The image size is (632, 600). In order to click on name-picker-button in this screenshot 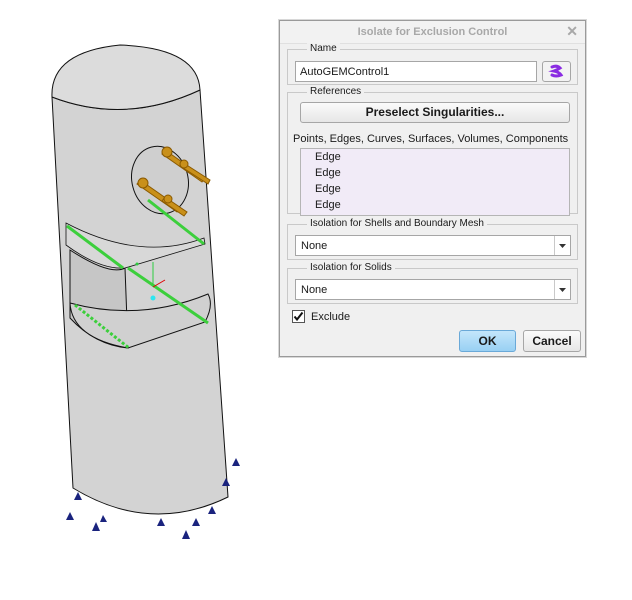, I will do `click(556, 71)`.